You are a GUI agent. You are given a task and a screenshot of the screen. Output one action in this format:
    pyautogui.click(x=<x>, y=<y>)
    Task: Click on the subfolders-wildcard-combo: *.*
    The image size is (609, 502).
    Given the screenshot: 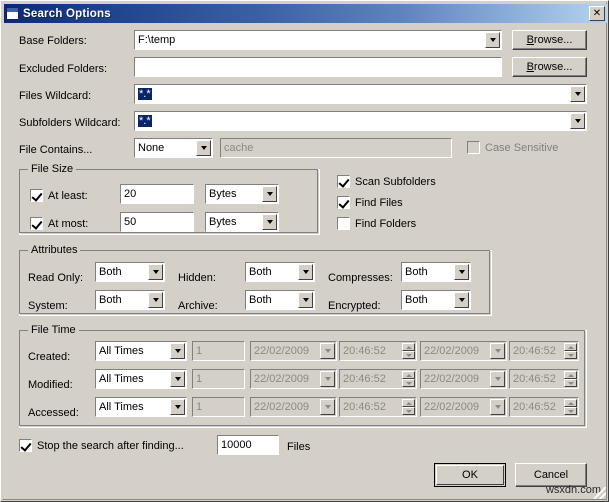 What is the action you would take?
    pyautogui.click(x=360, y=121)
    